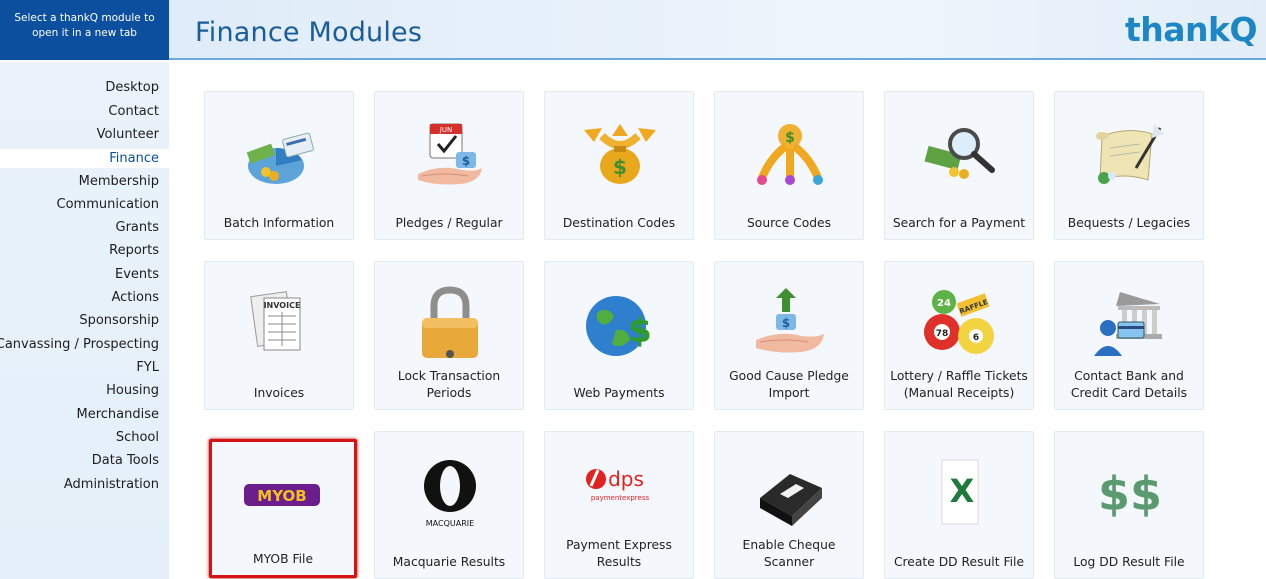 The image size is (1266, 579). I want to click on tile-label: Source Codes, so click(789, 223).